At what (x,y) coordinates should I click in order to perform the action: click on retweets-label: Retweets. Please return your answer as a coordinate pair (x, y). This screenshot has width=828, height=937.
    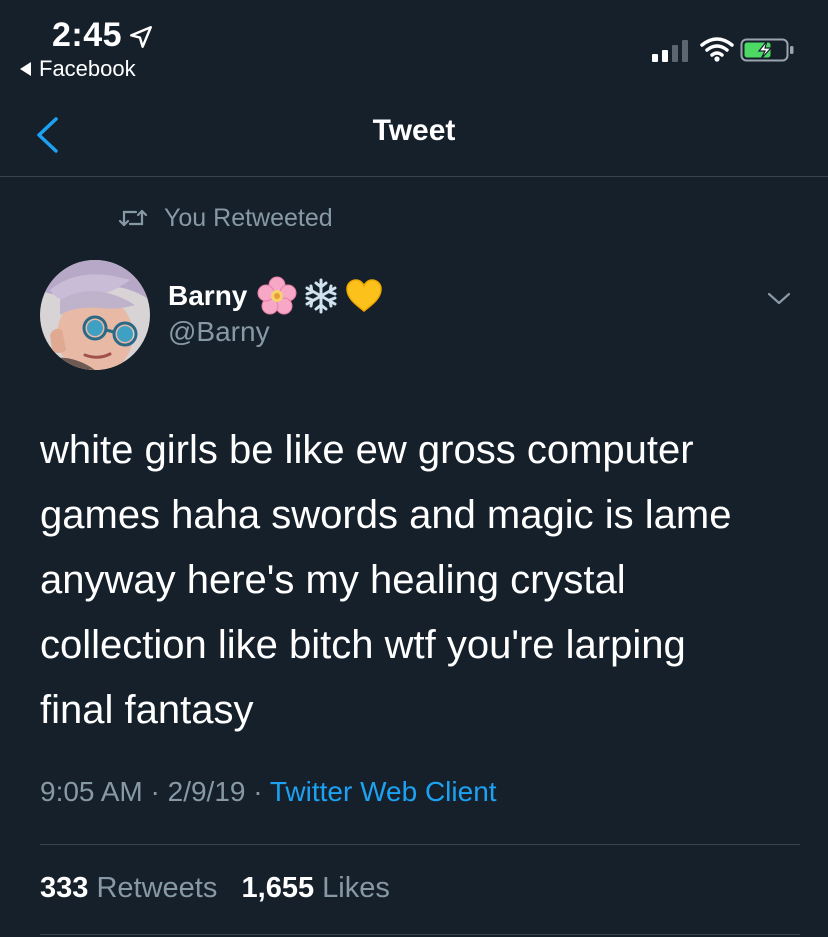
    Looking at the image, I should click on (157, 888).